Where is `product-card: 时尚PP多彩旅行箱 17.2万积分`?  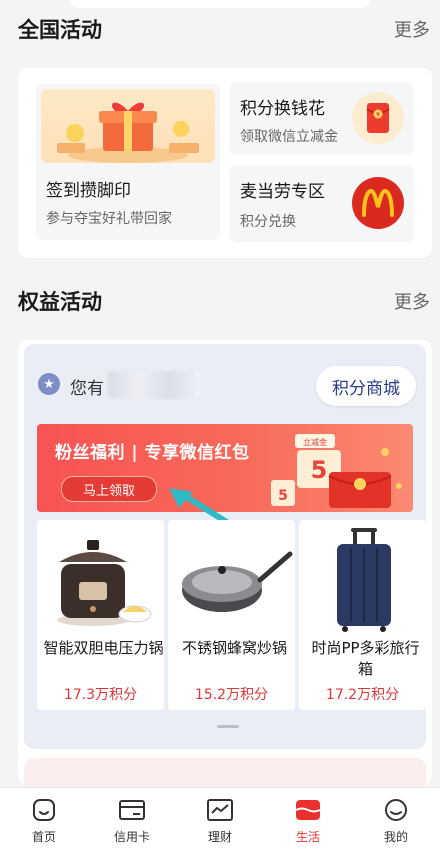 product-card: 时尚PP多彩旅行箱 17.2万积分 is located at coordinates (362, 615).